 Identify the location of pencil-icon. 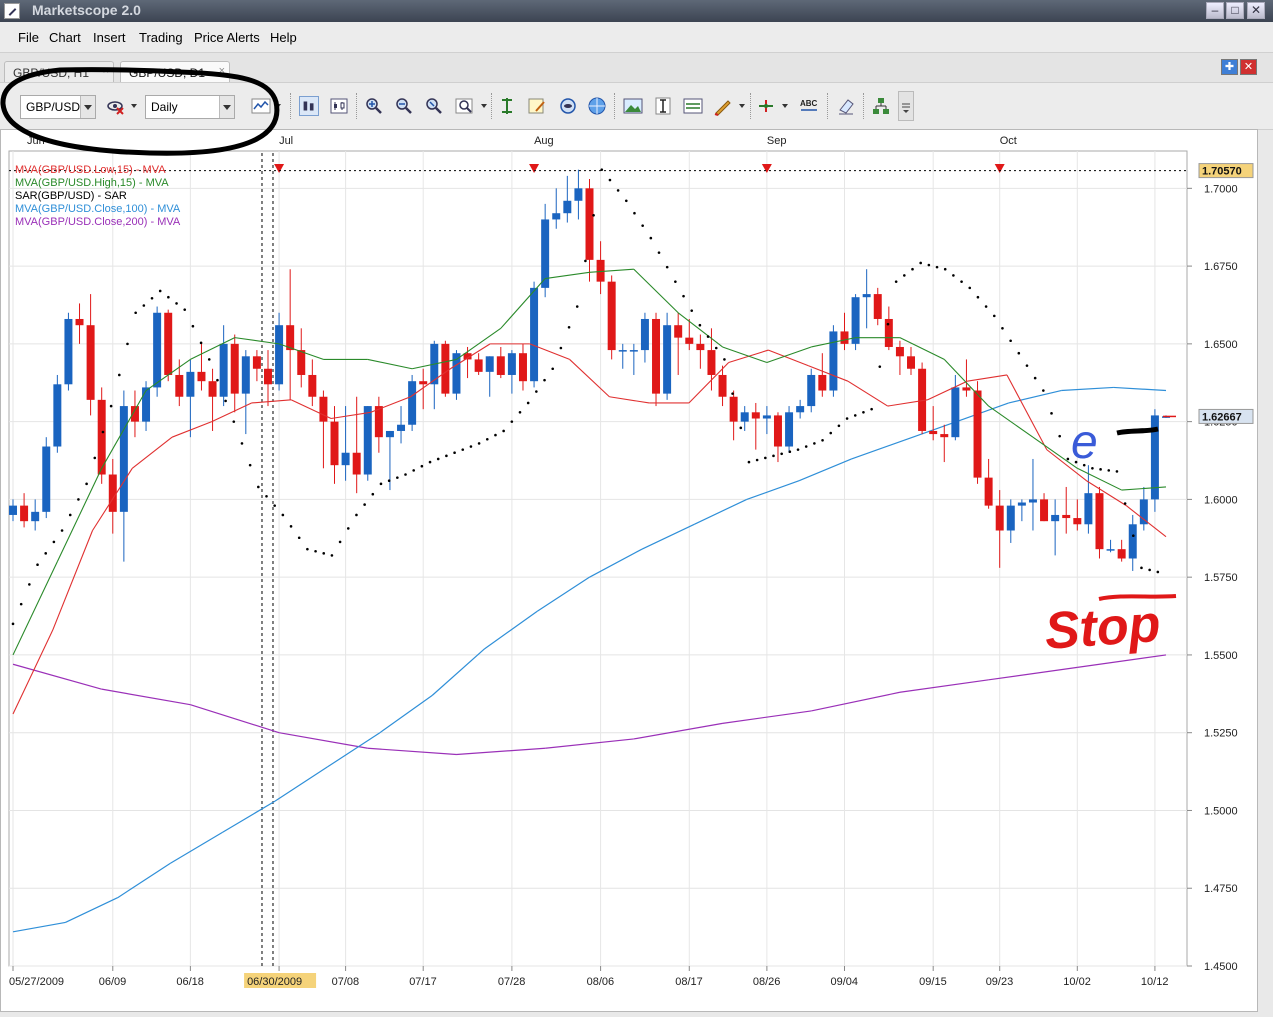
(723, 106).